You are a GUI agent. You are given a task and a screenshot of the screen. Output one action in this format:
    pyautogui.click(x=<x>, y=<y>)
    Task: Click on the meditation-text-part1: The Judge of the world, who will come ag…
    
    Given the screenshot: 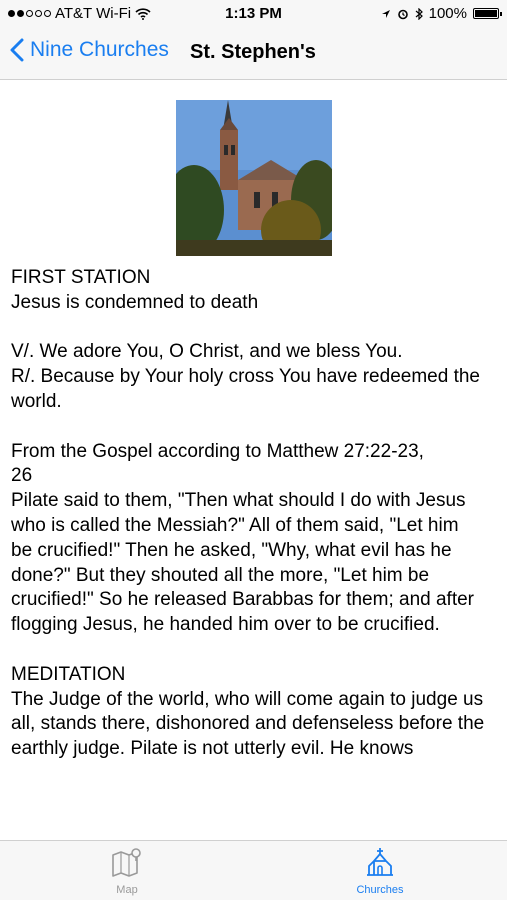 What is the action you would take?
    pyautogui.click(x=248, y=711)
    